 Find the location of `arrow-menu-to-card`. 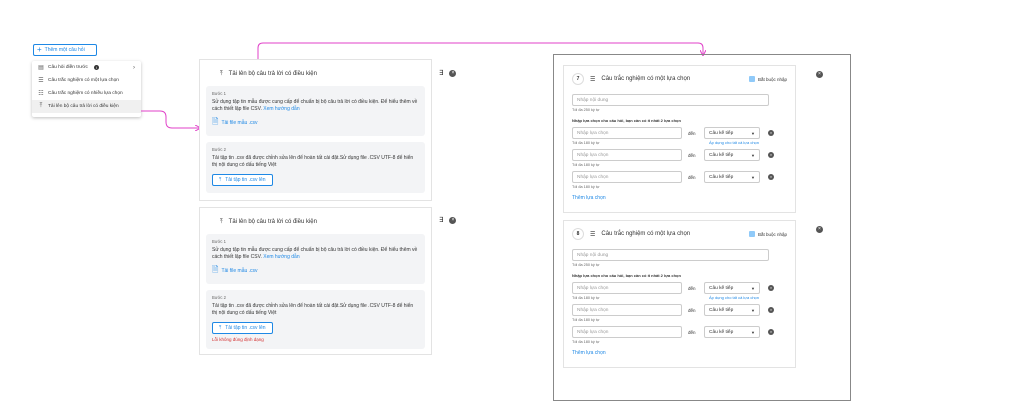

arrow-menu-to-card is located at coordinates (170, 119).